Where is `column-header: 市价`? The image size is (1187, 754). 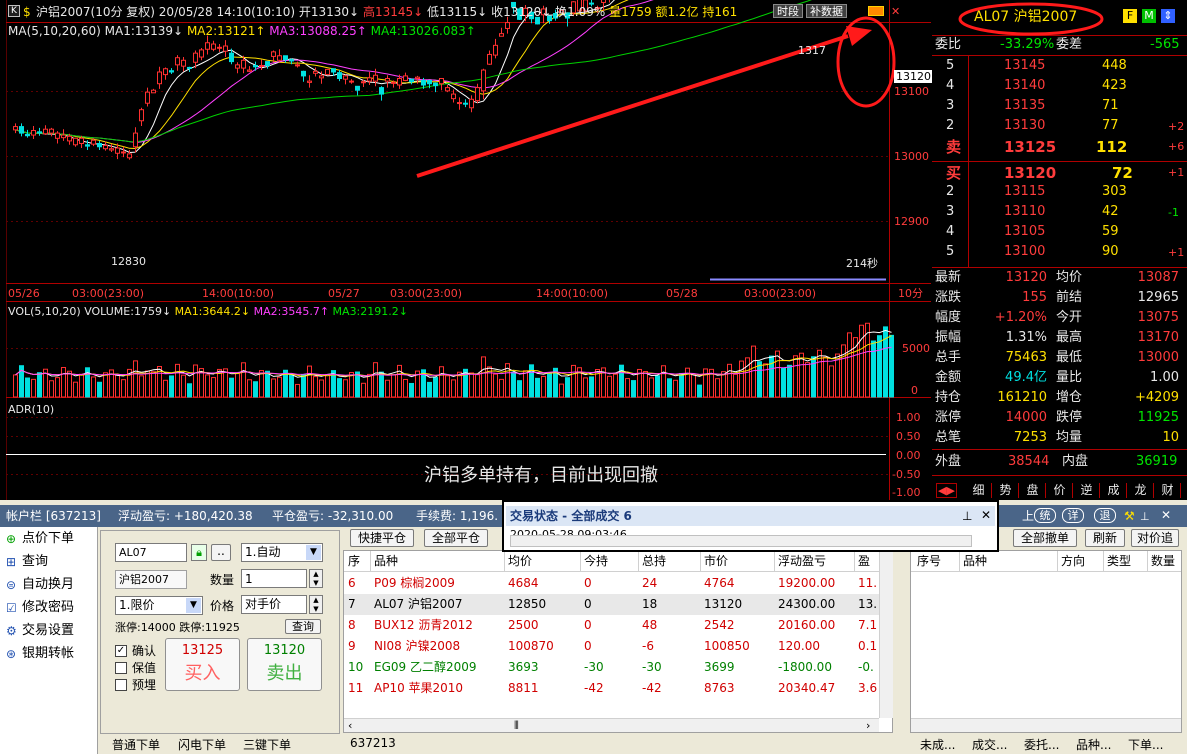
column-header: 市价 is located at coordinates (716, 561).